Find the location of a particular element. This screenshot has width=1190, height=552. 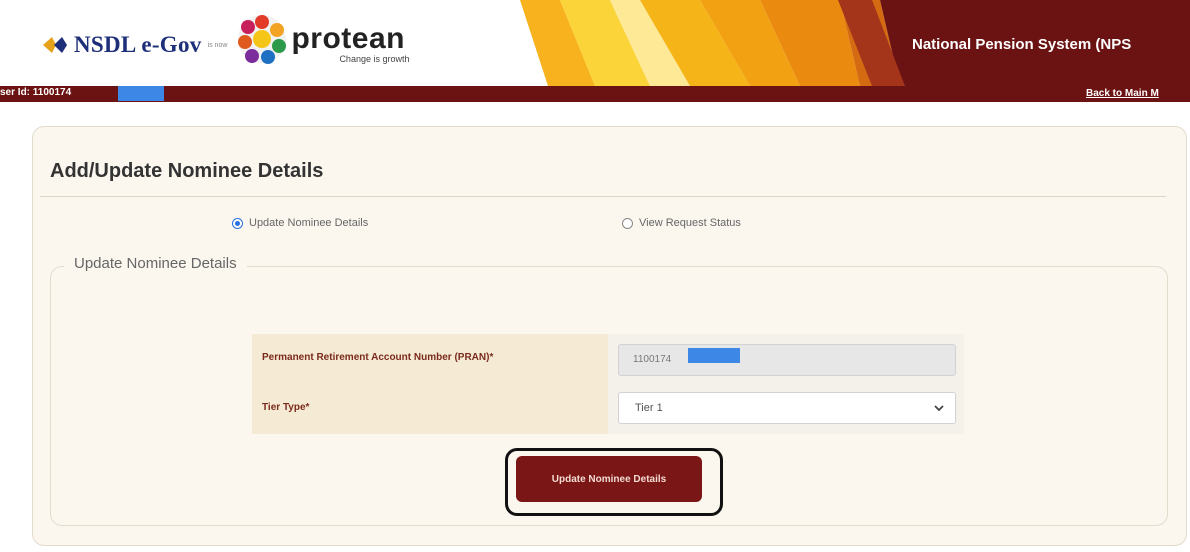

protean-tagline: Change is growth is located at coordinates (374, 59).